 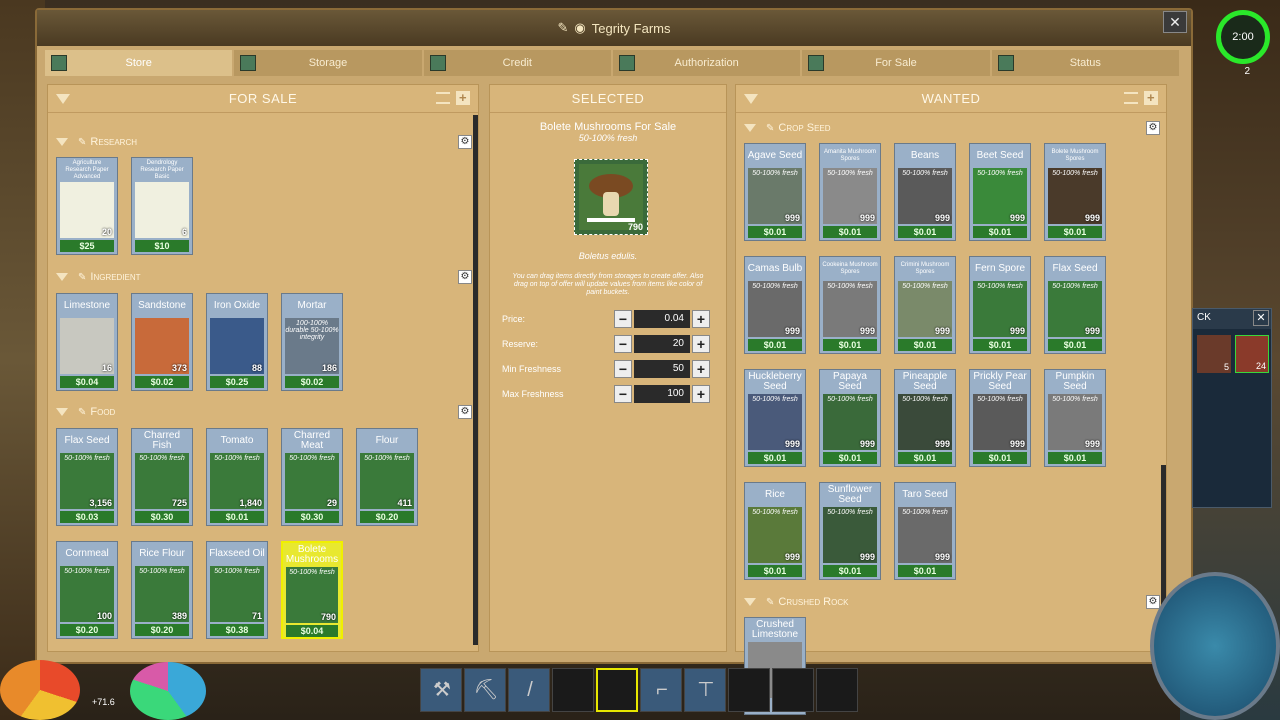 I want to click on item-card: Fern Spore 50-100% fresh 999 $0.01, so click(x=1000, y=305).